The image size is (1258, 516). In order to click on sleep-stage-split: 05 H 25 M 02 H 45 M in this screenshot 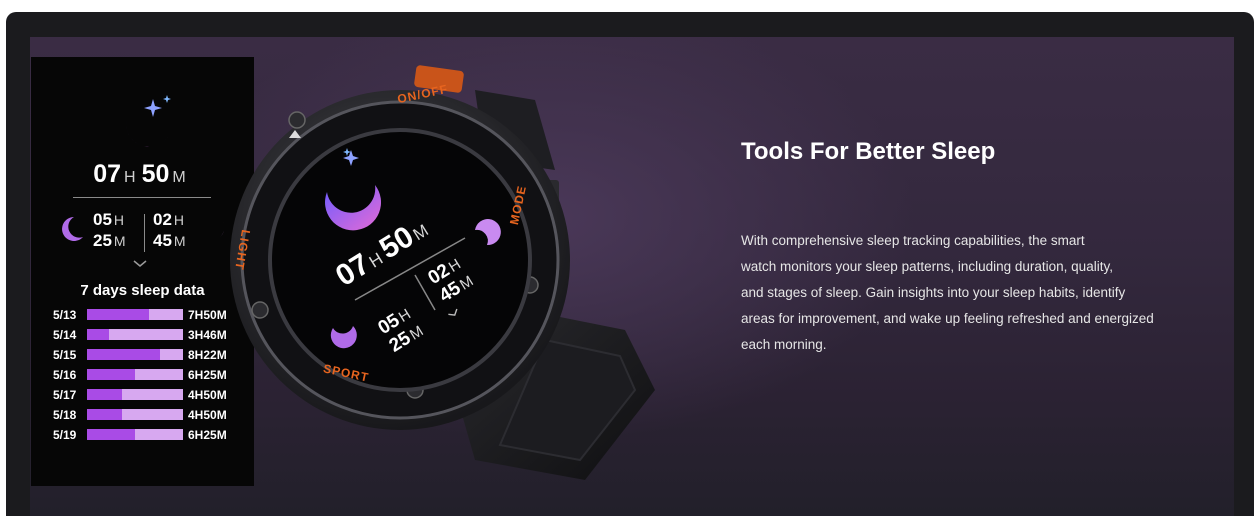, I will do `click(142, 233)`.